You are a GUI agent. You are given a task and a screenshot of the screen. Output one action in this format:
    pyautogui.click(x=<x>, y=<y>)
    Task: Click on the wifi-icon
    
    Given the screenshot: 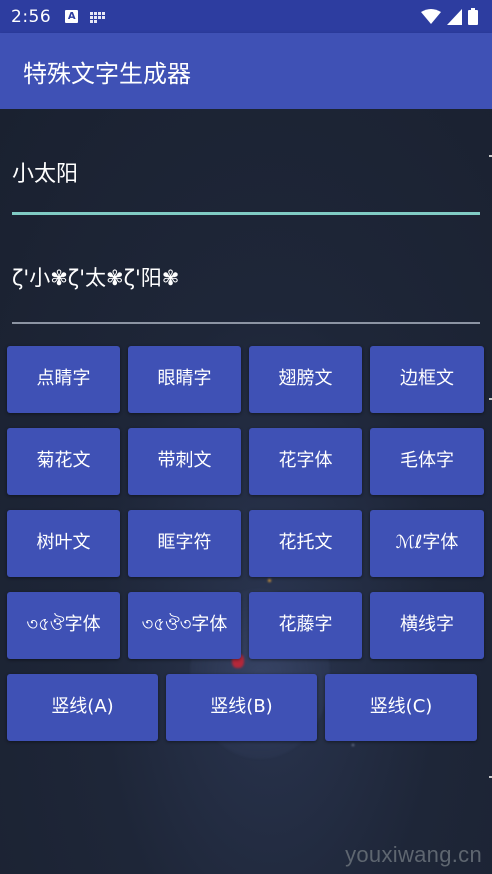 What is the action you would take?
    pyautogui.click(x=431, y=16)
    